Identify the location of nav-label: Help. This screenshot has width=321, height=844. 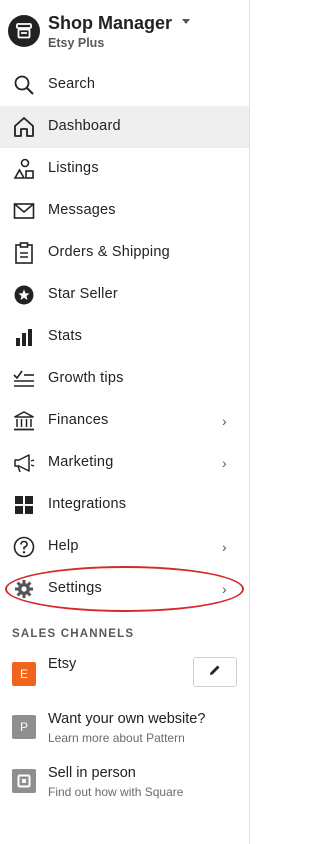
(63, 546).